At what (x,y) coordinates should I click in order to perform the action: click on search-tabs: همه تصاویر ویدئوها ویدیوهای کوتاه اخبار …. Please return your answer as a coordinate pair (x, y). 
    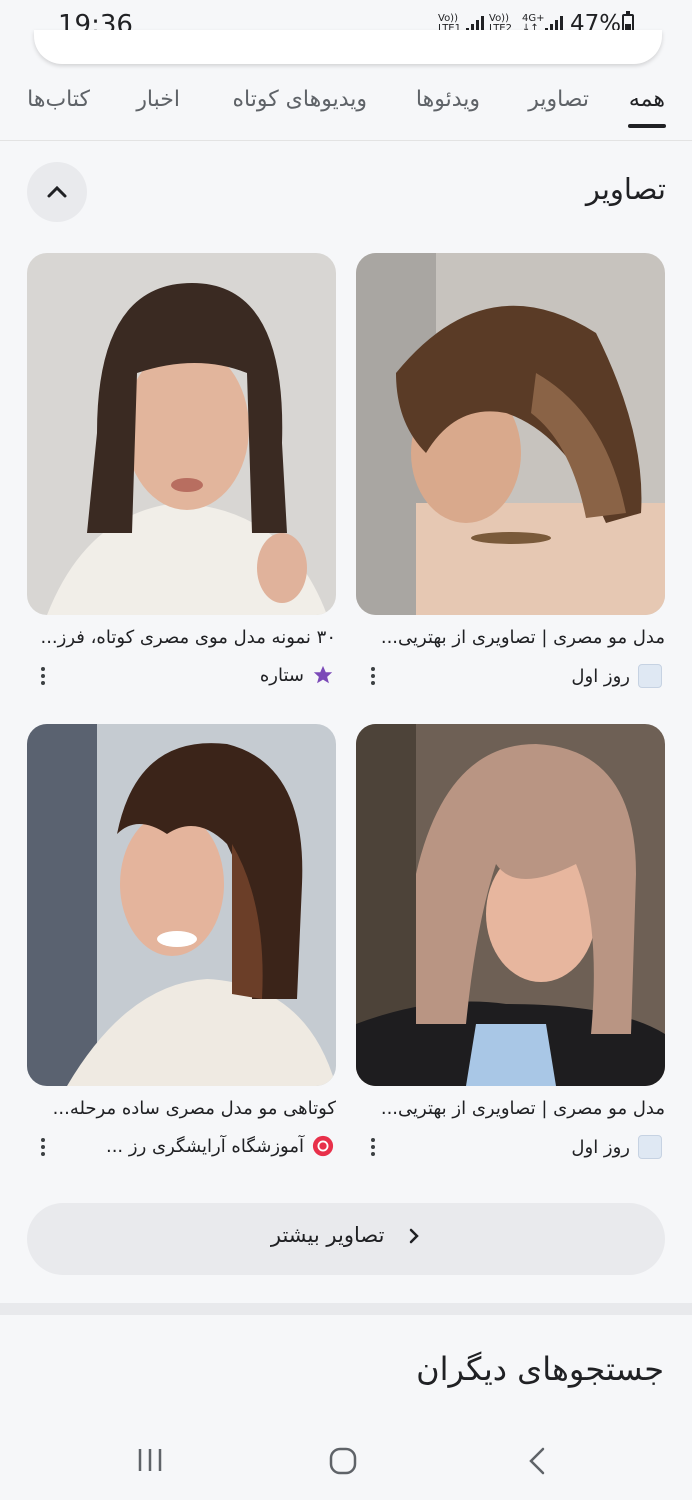
    Looking at the image, I should click on (346, 105).